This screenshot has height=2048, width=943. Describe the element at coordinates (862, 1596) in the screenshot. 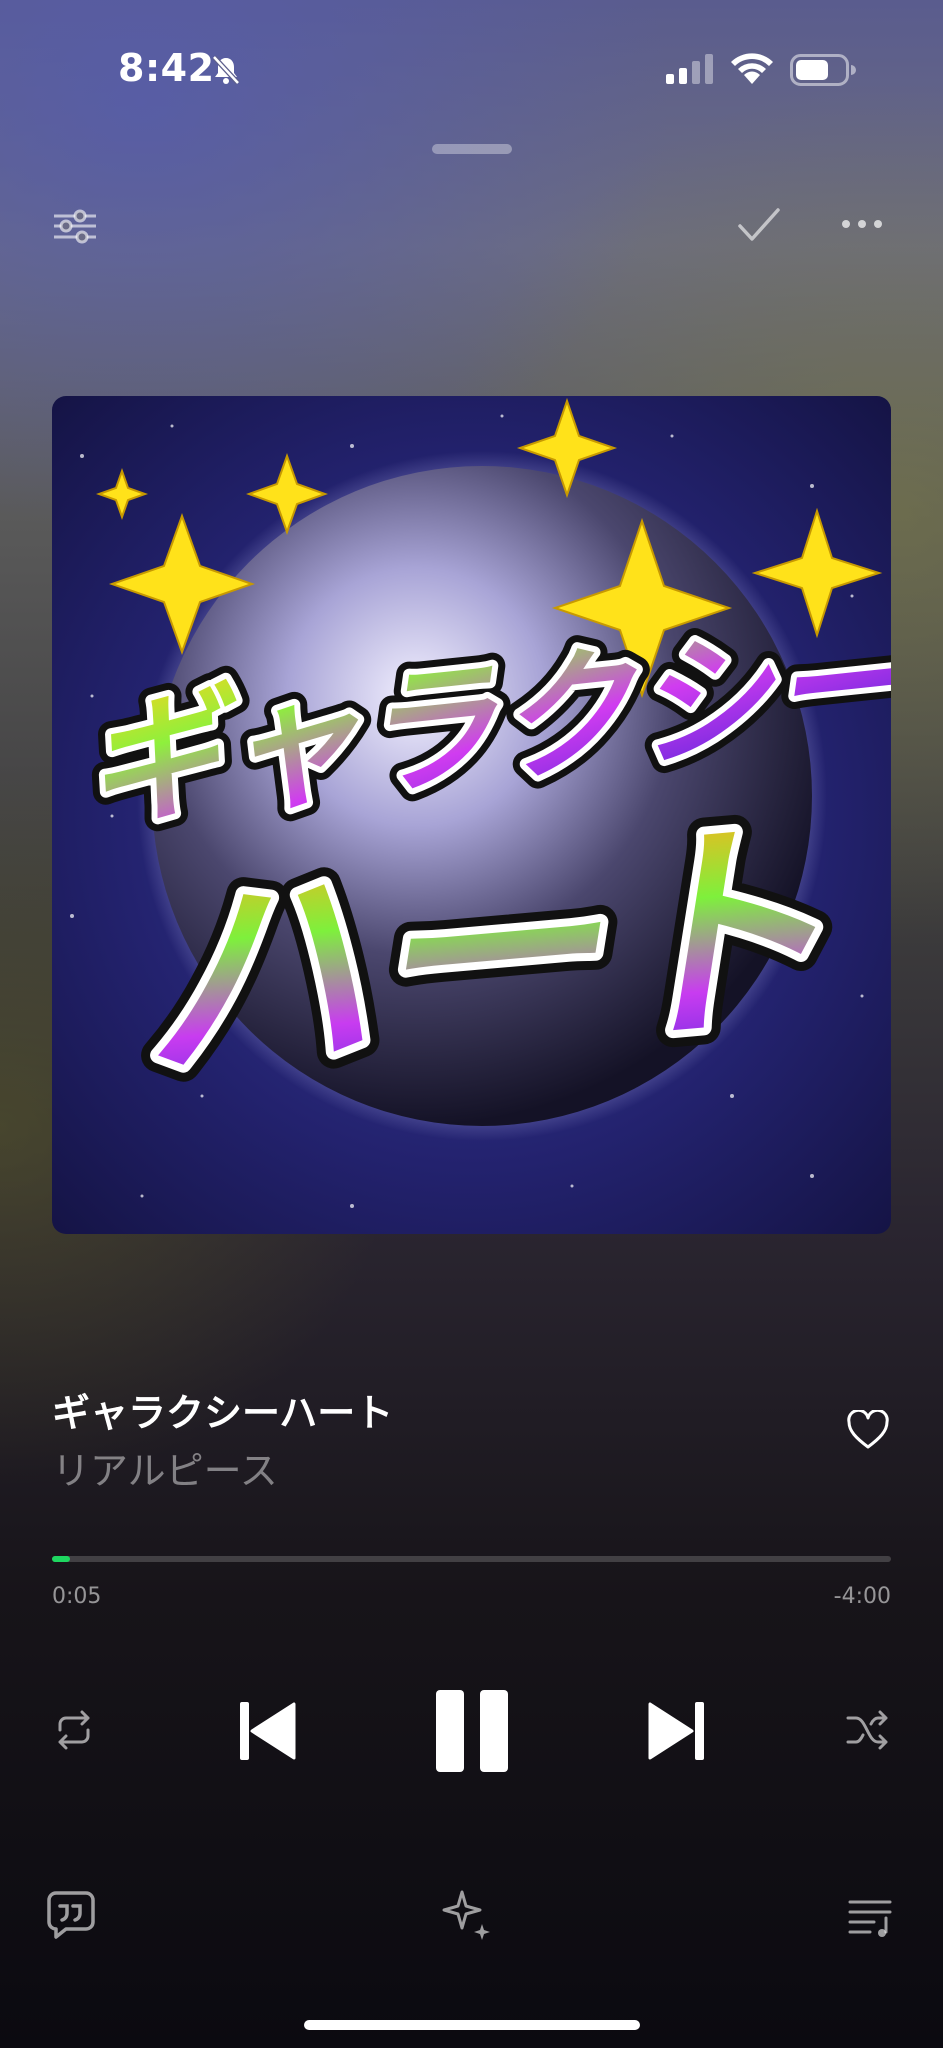

I see `remaining-time: -4:00` at that location.